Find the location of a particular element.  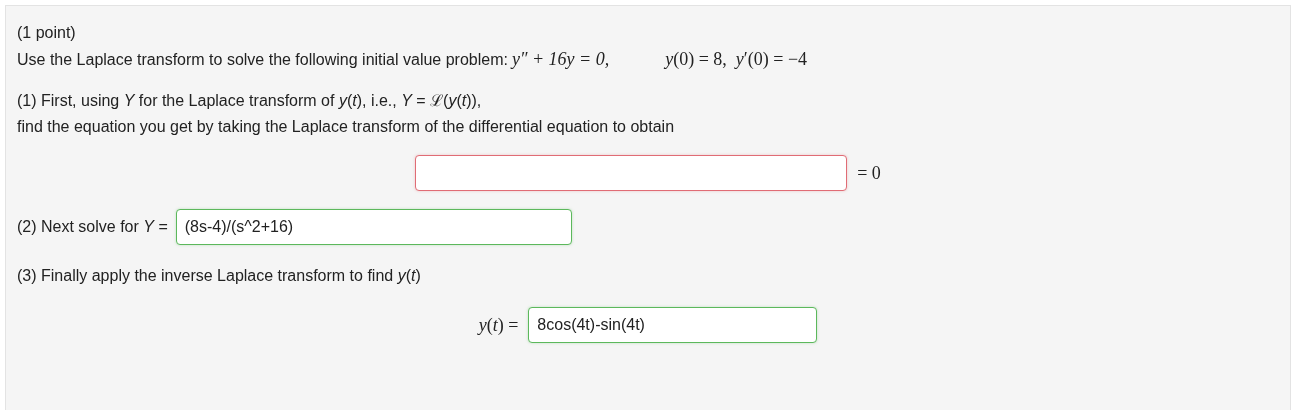

differential-equation: y″ + 16y = 0, is located at coordinates (560, 59).